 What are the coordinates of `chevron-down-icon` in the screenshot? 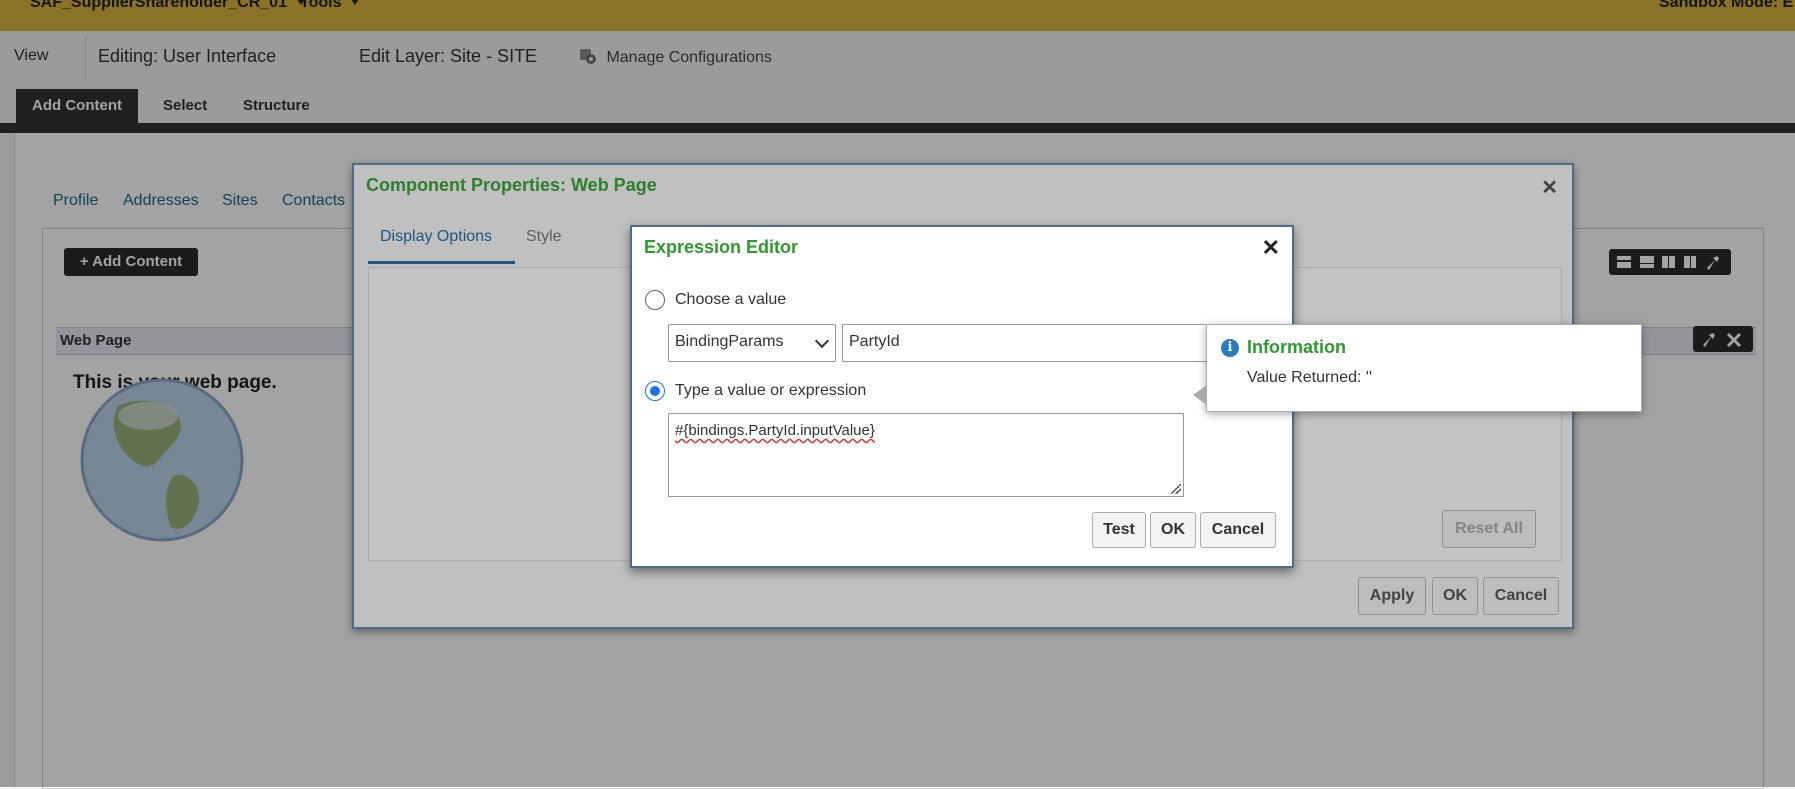 It's located at (822, 341).